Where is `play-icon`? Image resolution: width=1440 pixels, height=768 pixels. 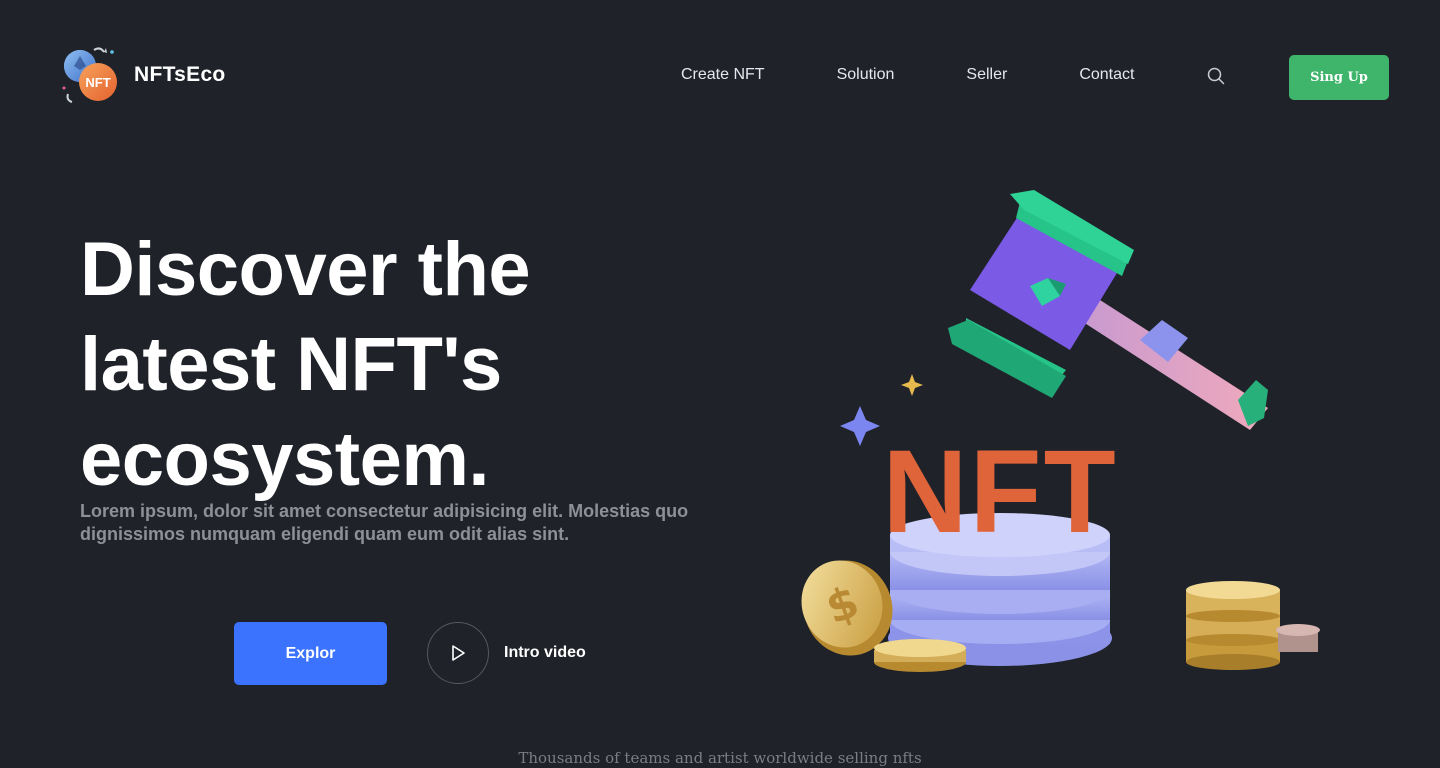
play-icon is located at coordinates (458, 653).